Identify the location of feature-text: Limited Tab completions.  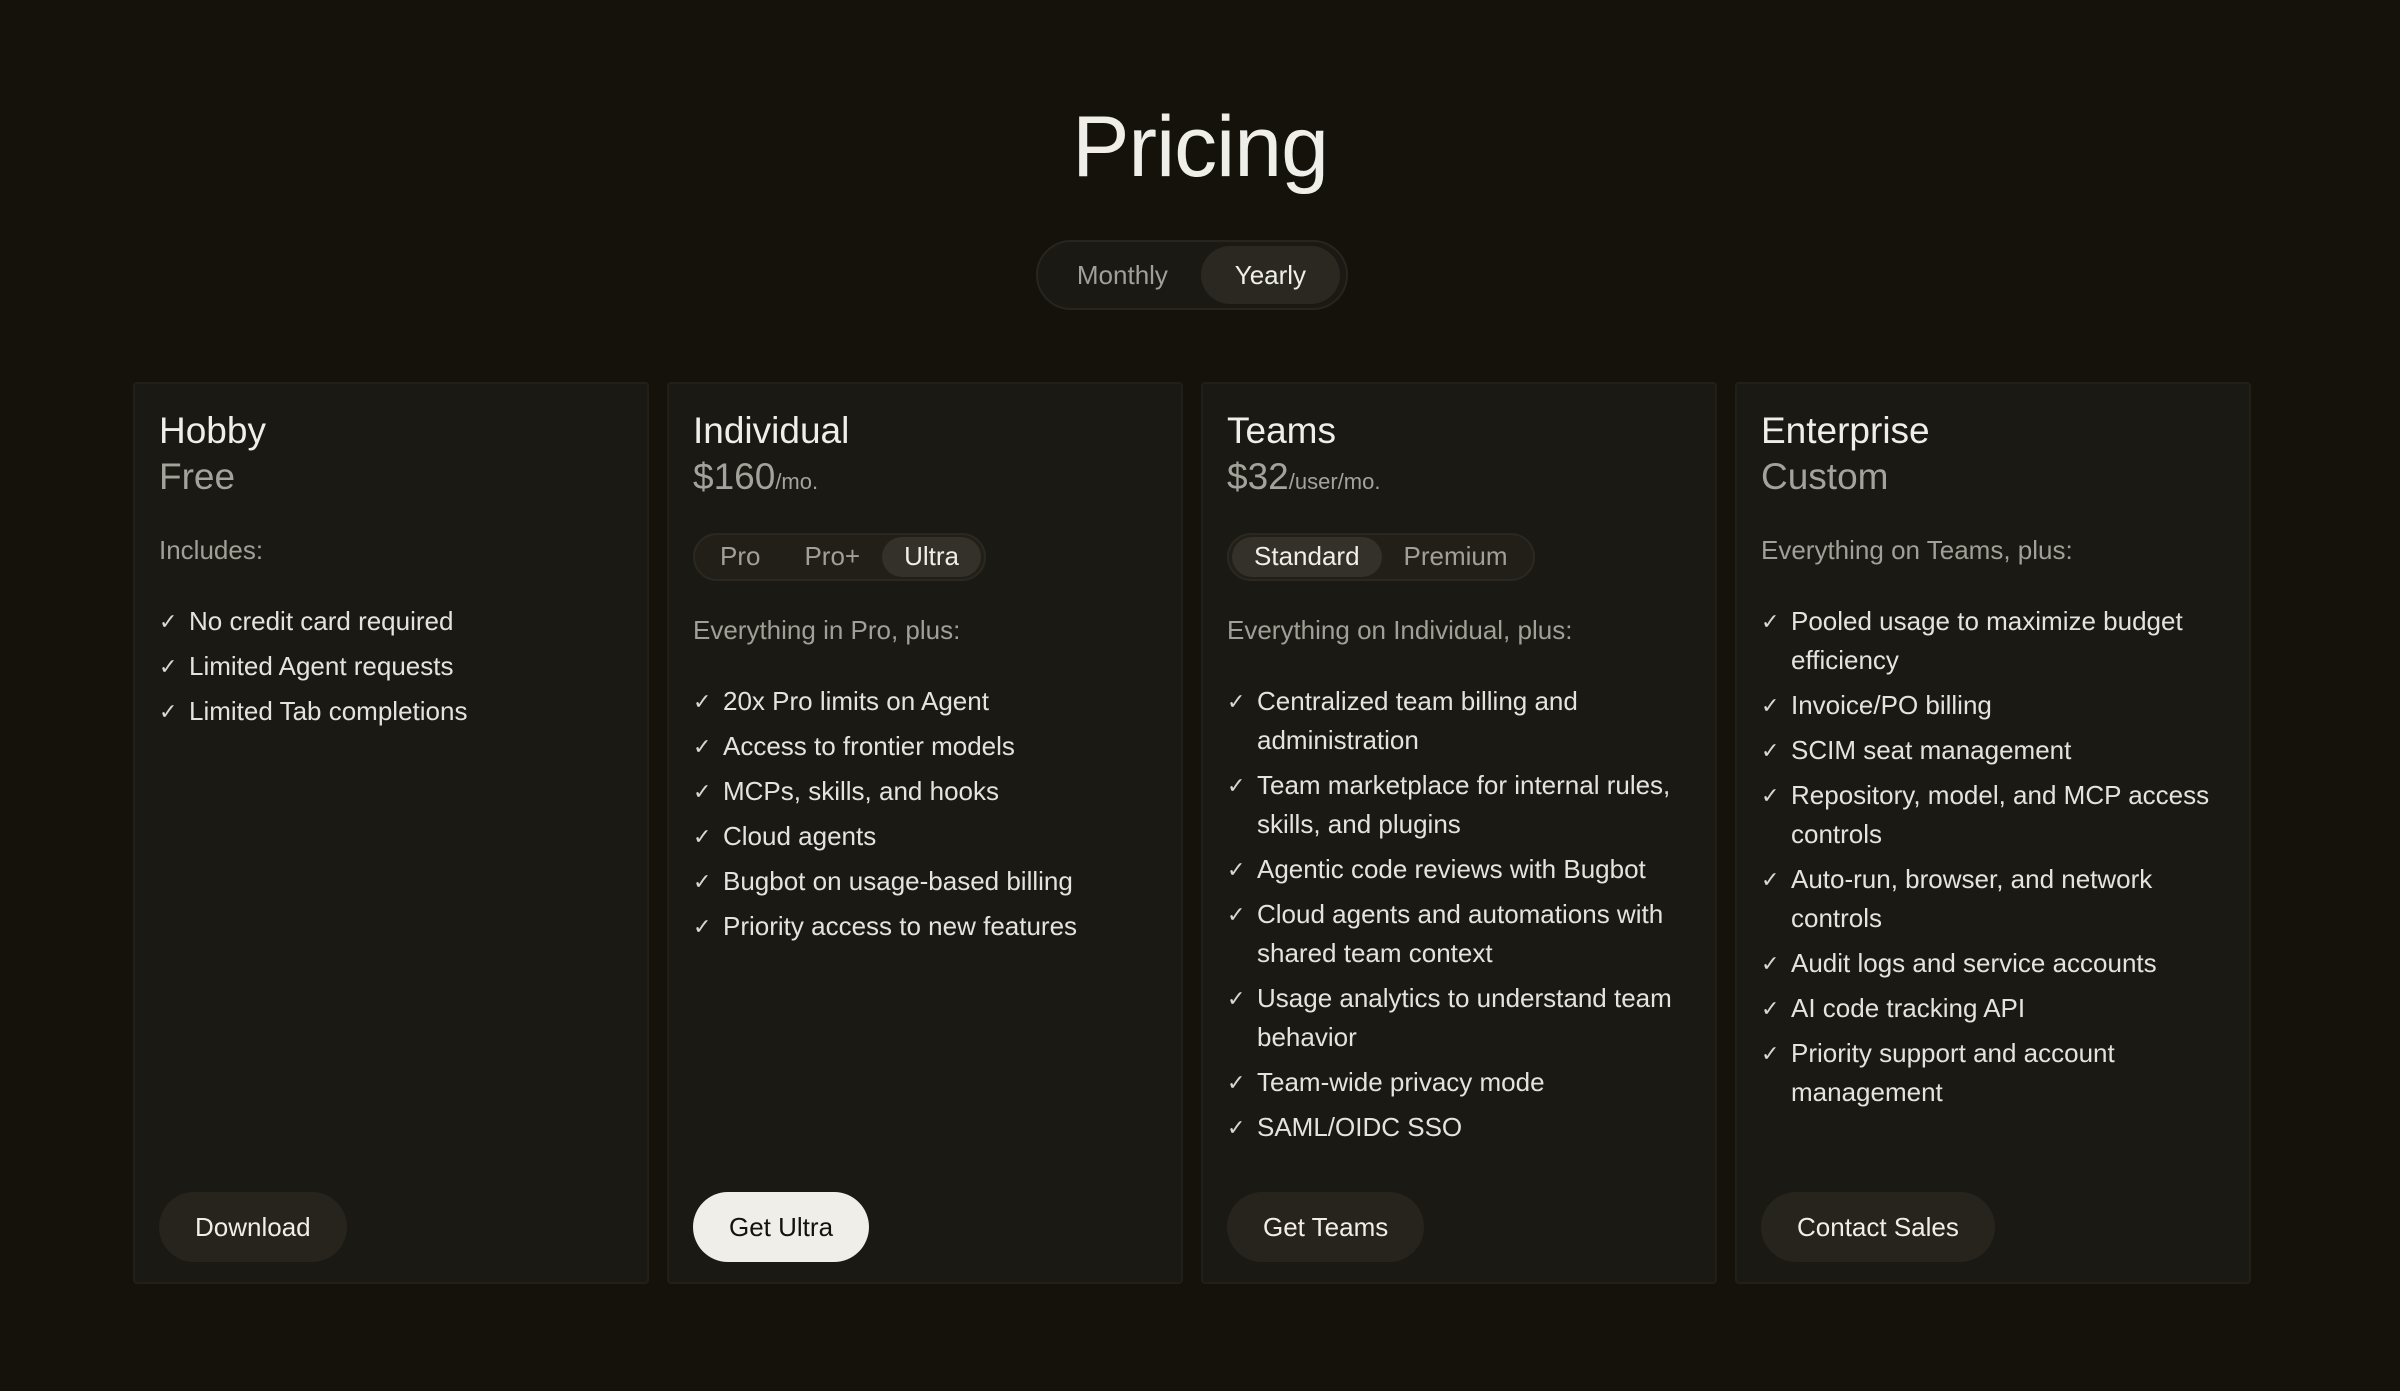
(328, 710).